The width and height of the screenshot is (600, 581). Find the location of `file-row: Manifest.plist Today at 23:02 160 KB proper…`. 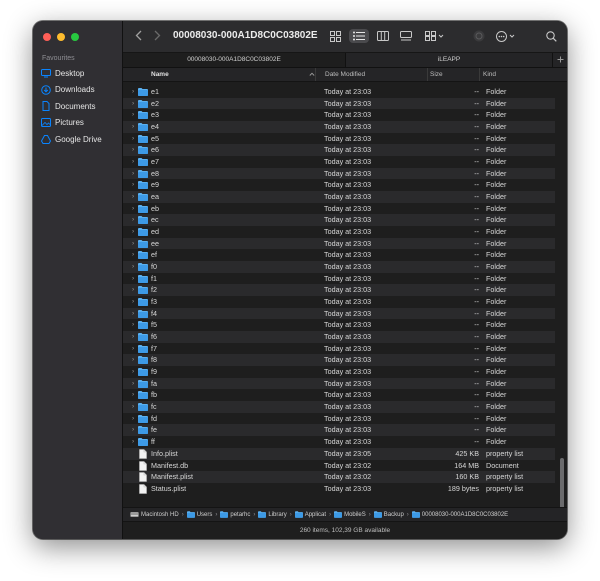

file-row: Manifest.plist Today at 23:02 160 KB proper… is located at coordinates (339, 477).